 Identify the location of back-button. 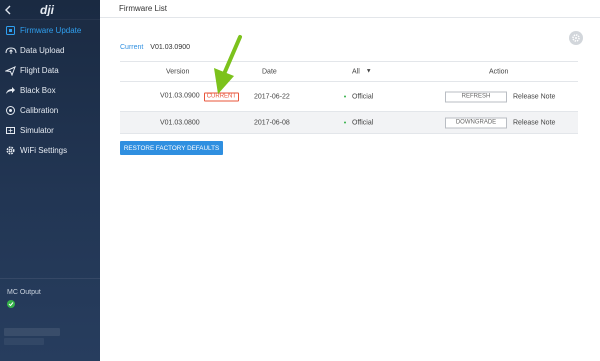
(8, 10).